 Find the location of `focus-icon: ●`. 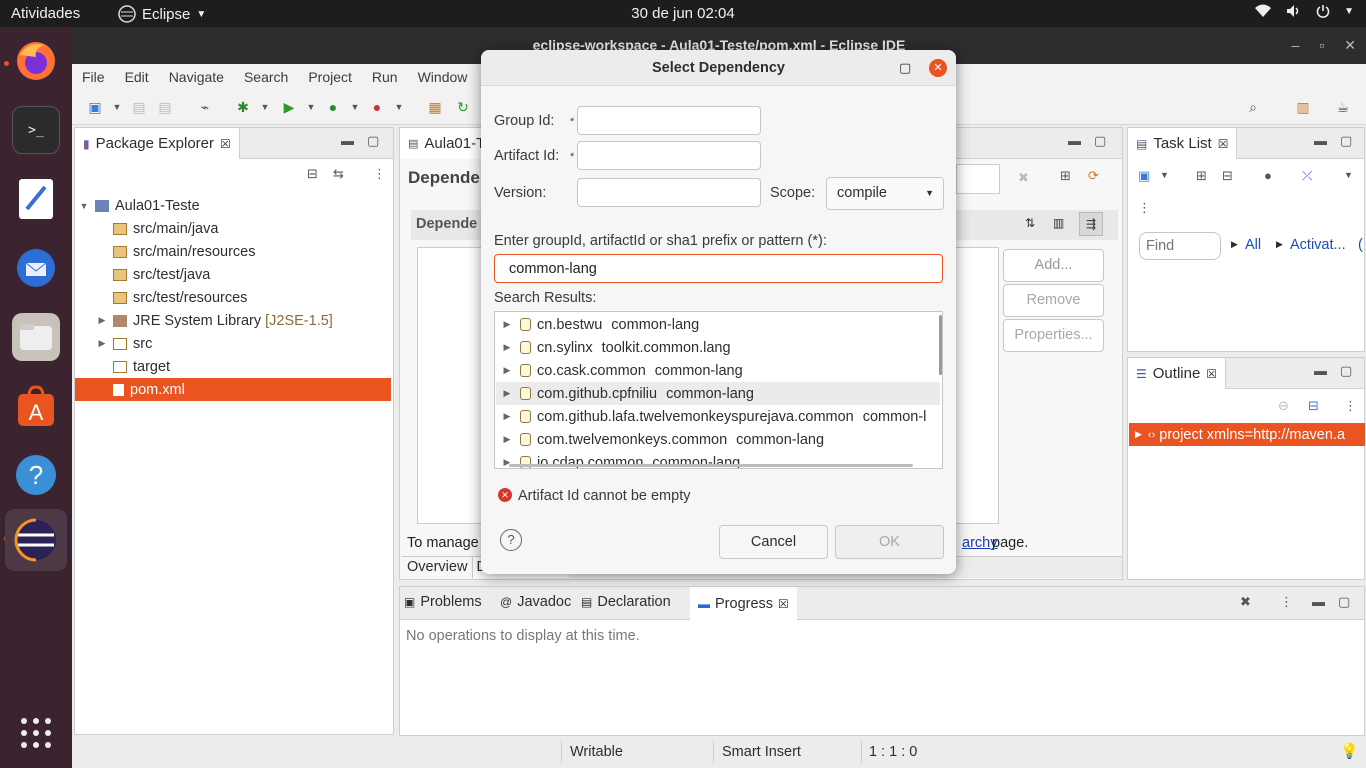

focus-icon: ● is located at coordinates (1268, 175).